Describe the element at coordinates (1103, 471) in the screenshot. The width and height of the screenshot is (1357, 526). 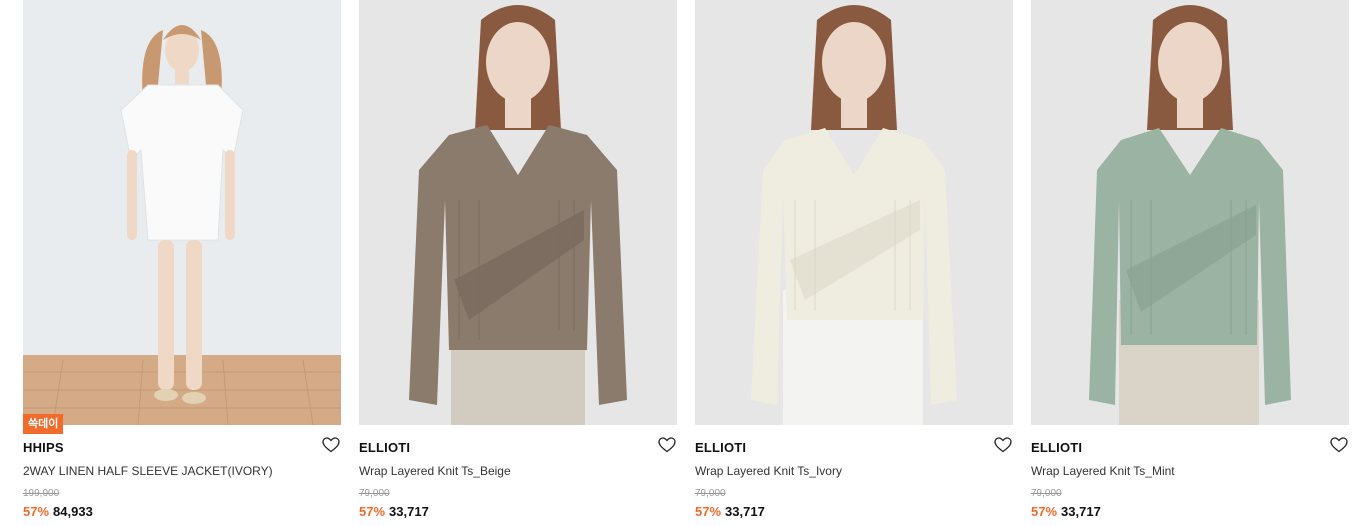
I see `product-name: Wrap Layered Knit Ts_Mint` at that location.